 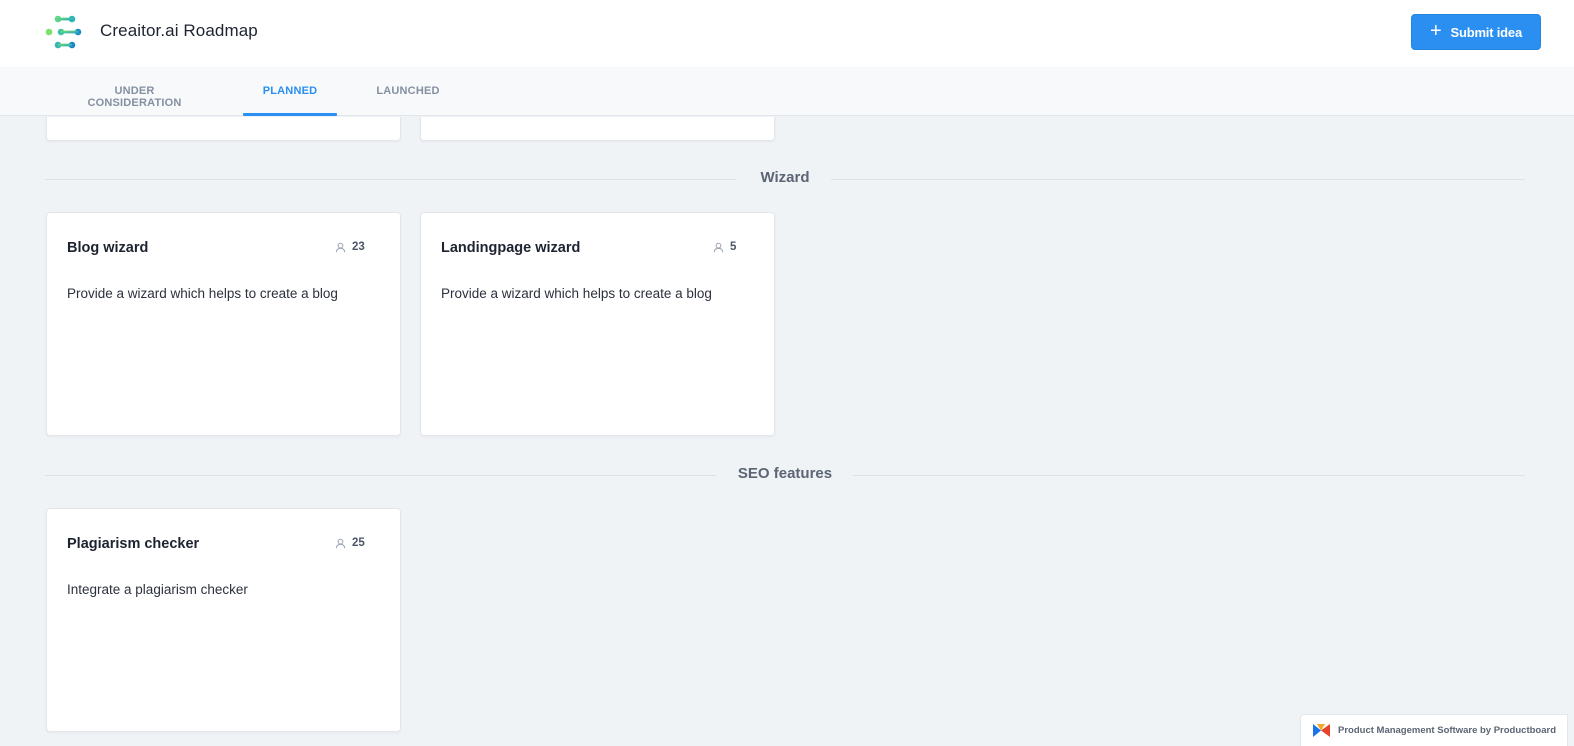 I want to click on card-title: Landingpage wizard, so click(x=511, y=248).